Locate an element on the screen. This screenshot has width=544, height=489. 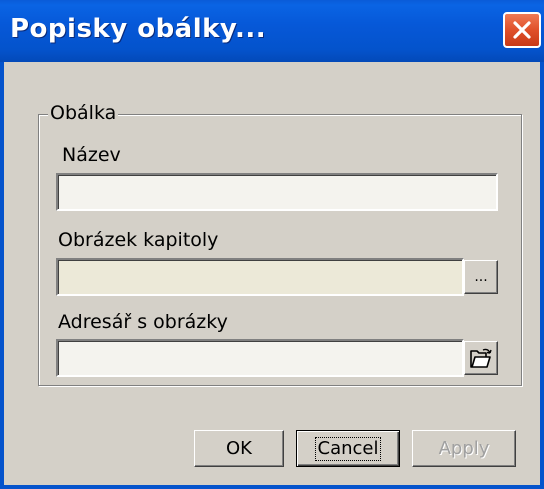
cancel-button: Cancel is located at coordinates (348, 448).